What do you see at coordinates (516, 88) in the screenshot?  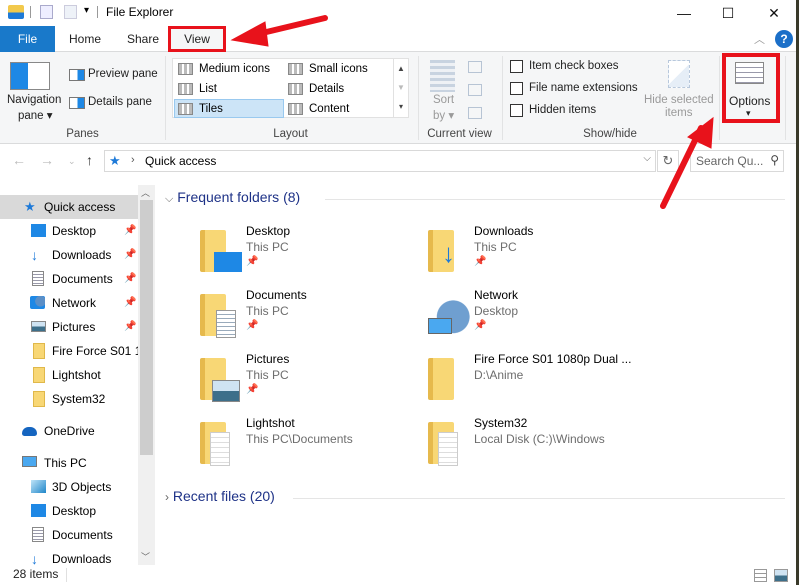 I see `file-name-extensions-checkbox` at bounding box center [516, 88].